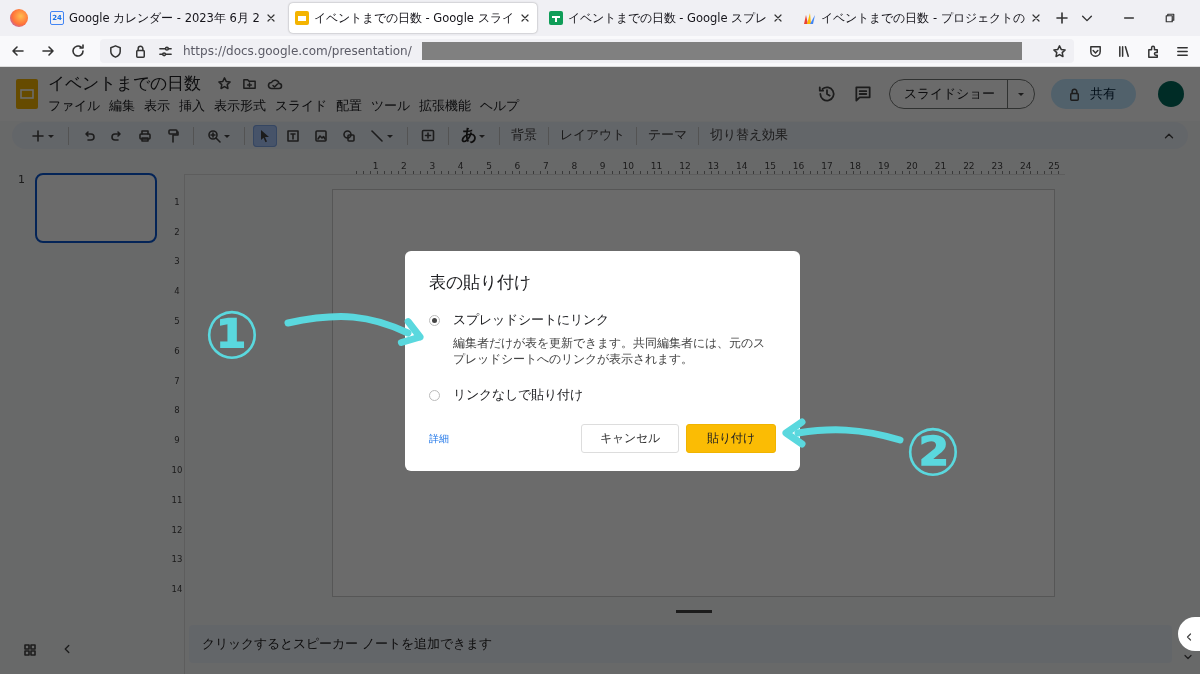  I want to click on input-tools-button: あ, so click(474, 135).